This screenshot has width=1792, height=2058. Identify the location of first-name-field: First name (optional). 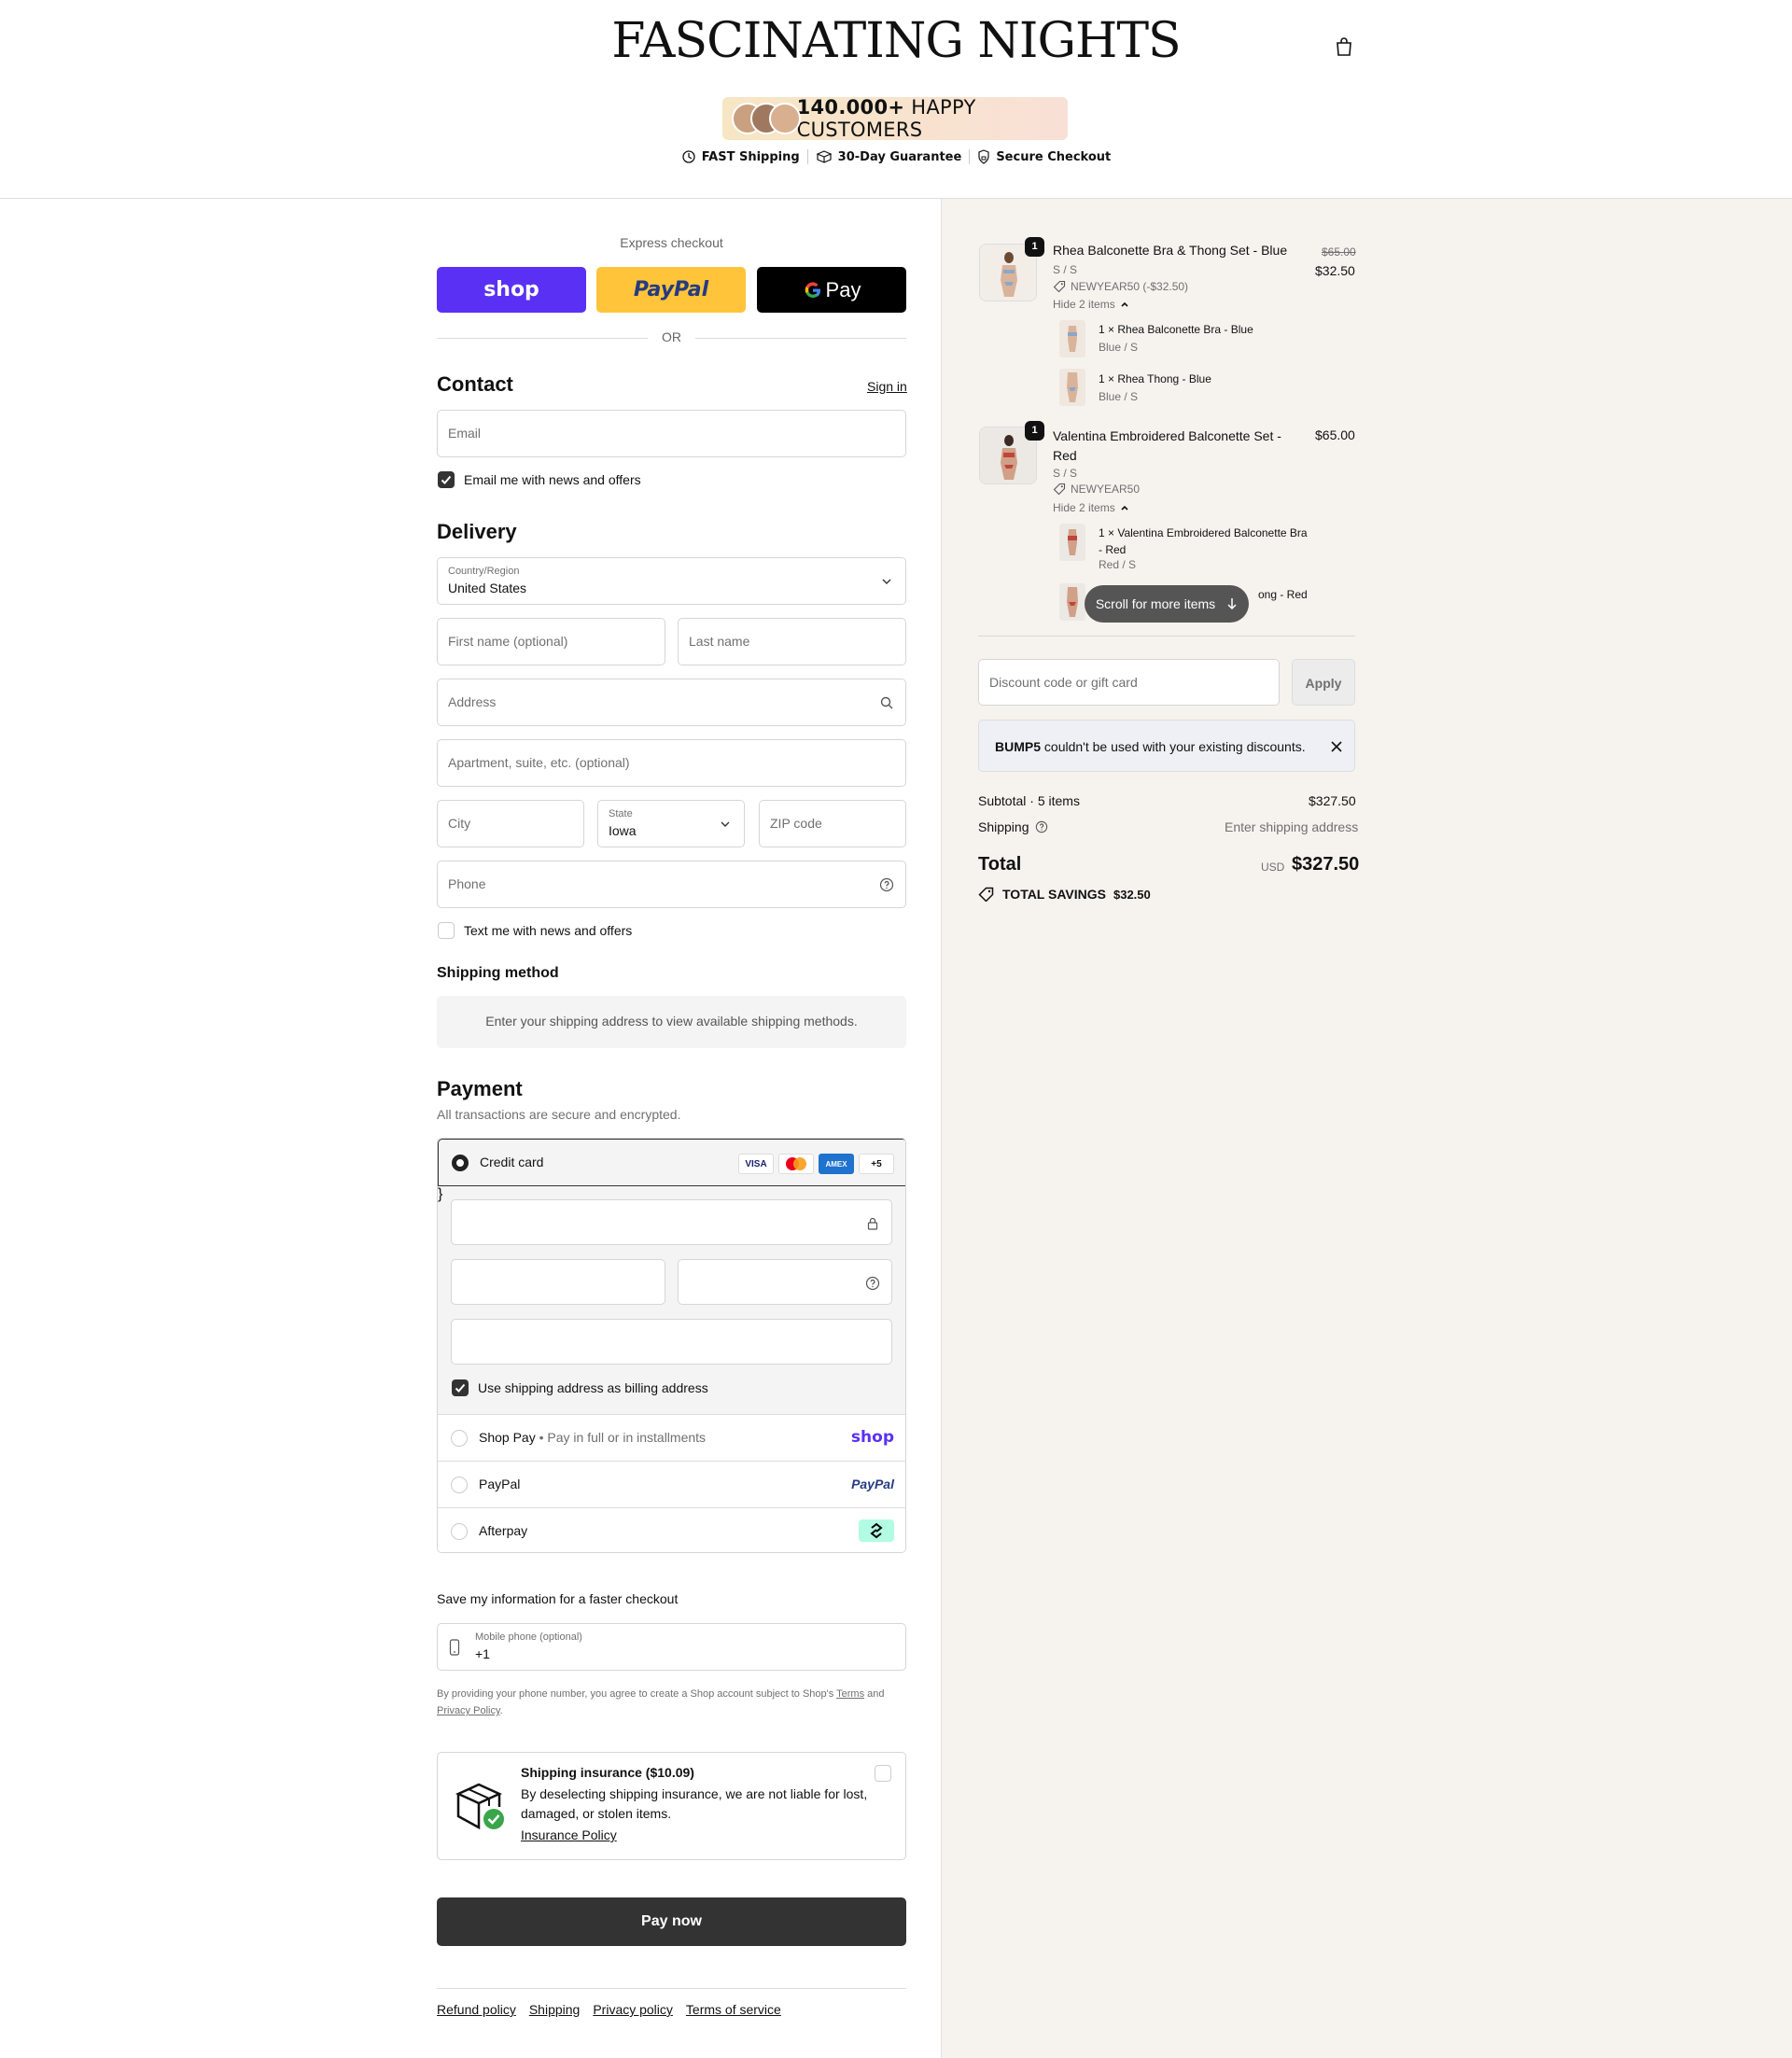
(551, 641).